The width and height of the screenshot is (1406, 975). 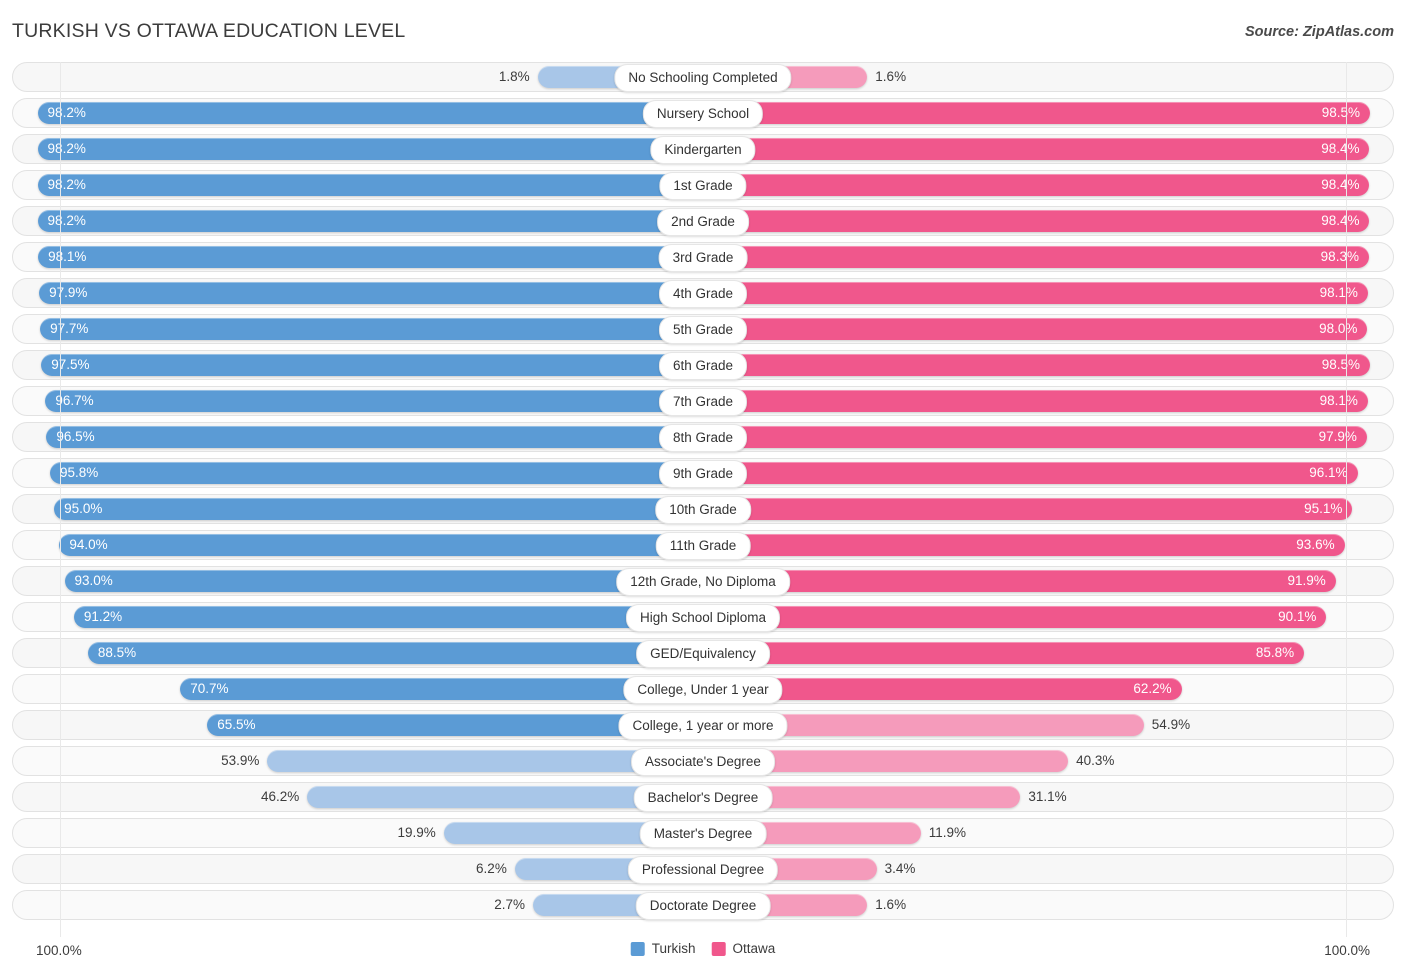 What do you see at coordinates (75, 436) in the screenshot?
I see `value-label-turkish: 96.5%` at bounding box center [75, 436].